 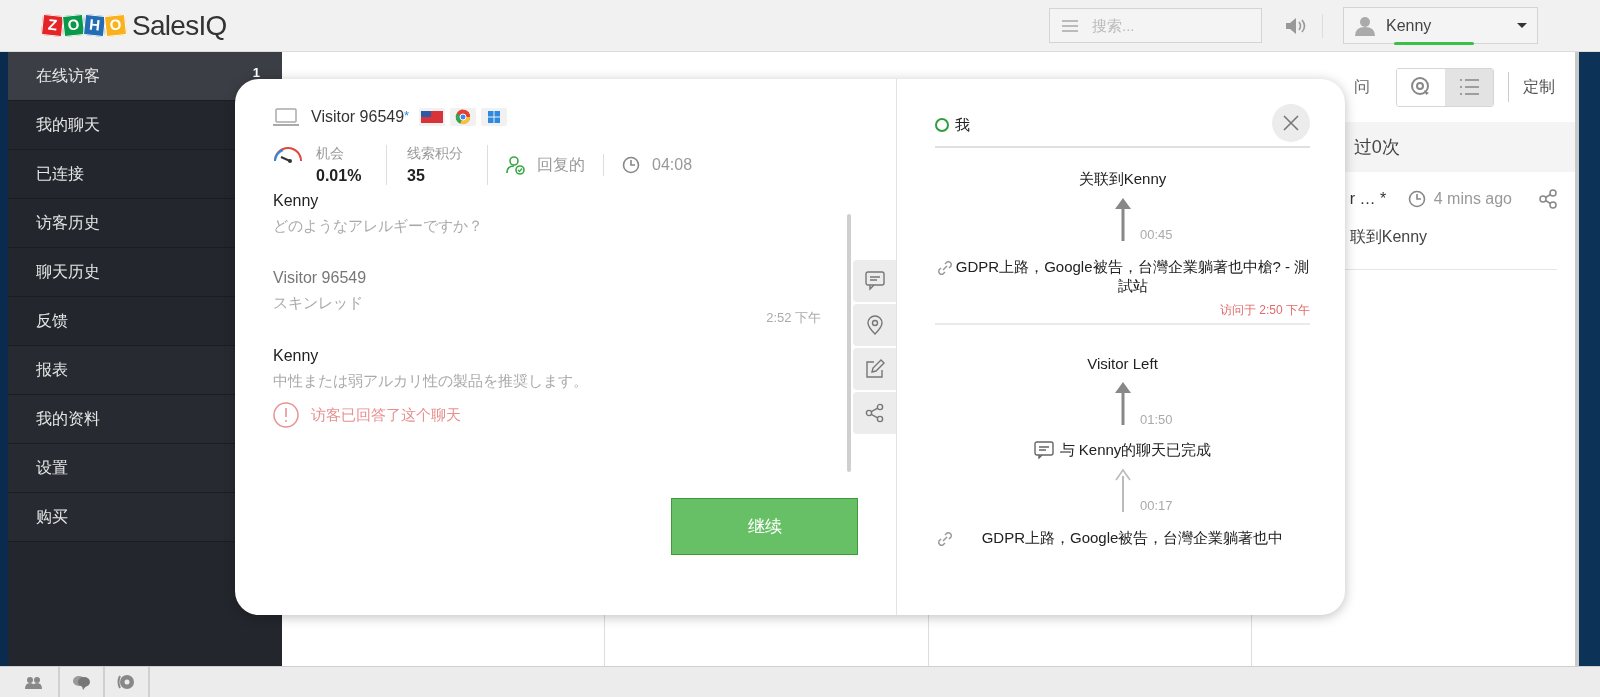 I want to click on gauge-icon, so click(x=288, y=155).